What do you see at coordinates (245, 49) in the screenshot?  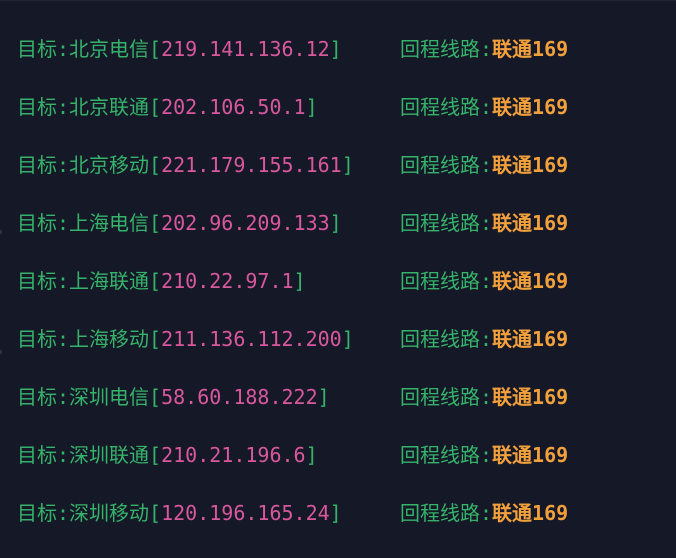 I see `target-ip: 219.141.136.12` at bounding box center [245, 49].